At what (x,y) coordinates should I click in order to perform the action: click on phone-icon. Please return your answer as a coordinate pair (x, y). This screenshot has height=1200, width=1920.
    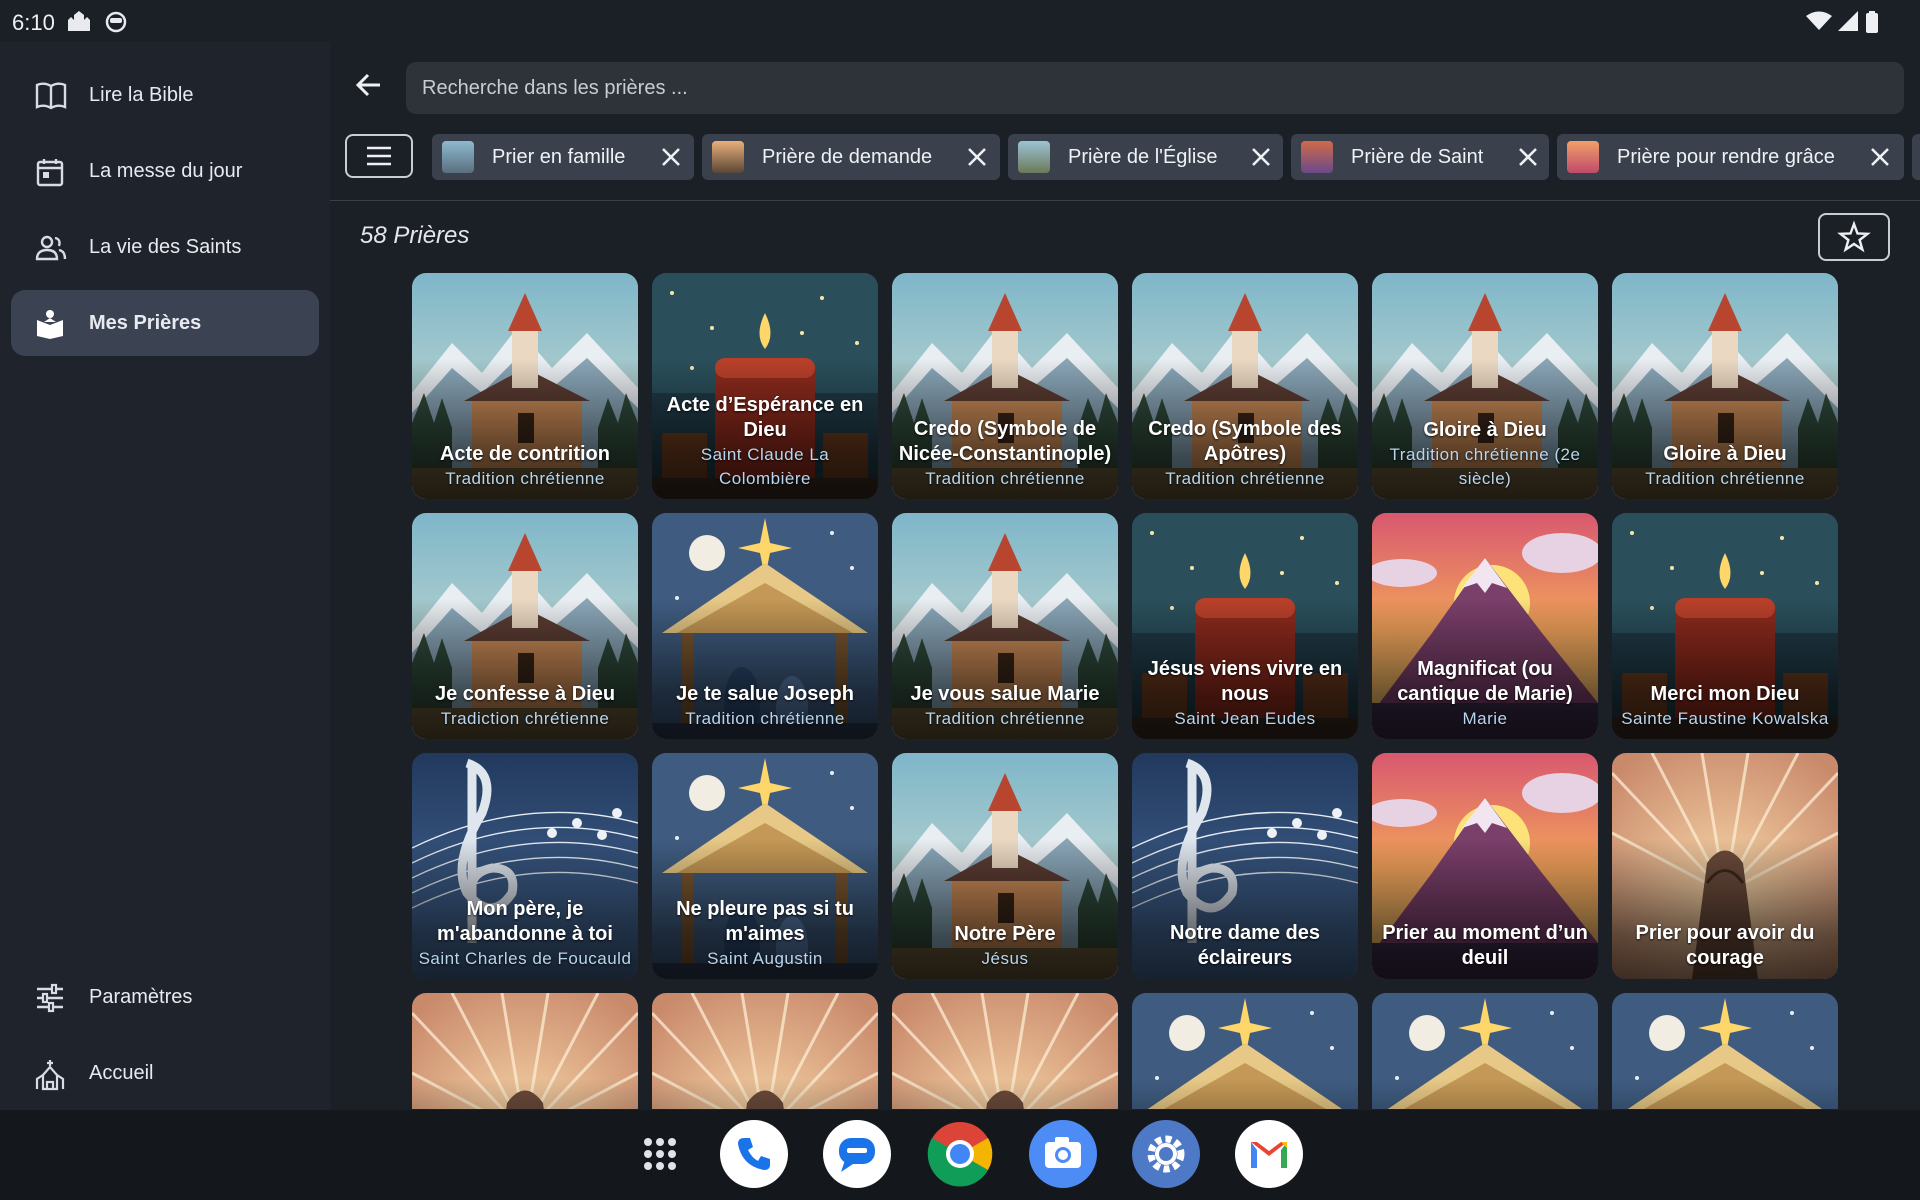
    Looking at the image, I should click on (754, 1154).